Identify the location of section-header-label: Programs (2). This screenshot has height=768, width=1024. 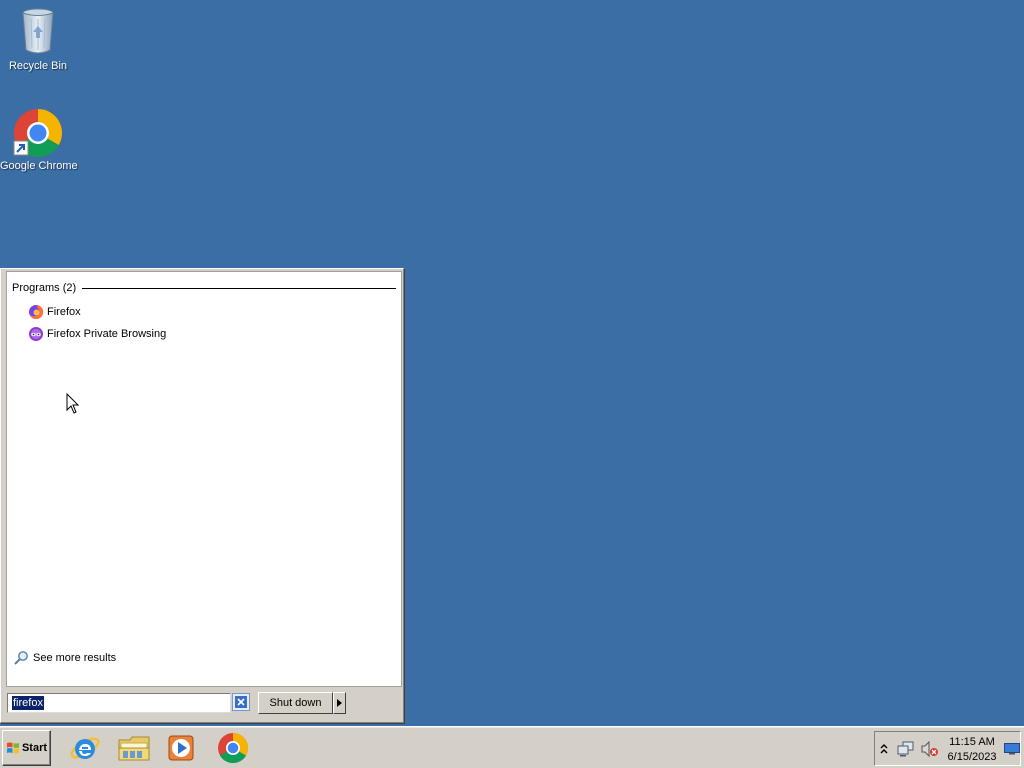
(44, 288).